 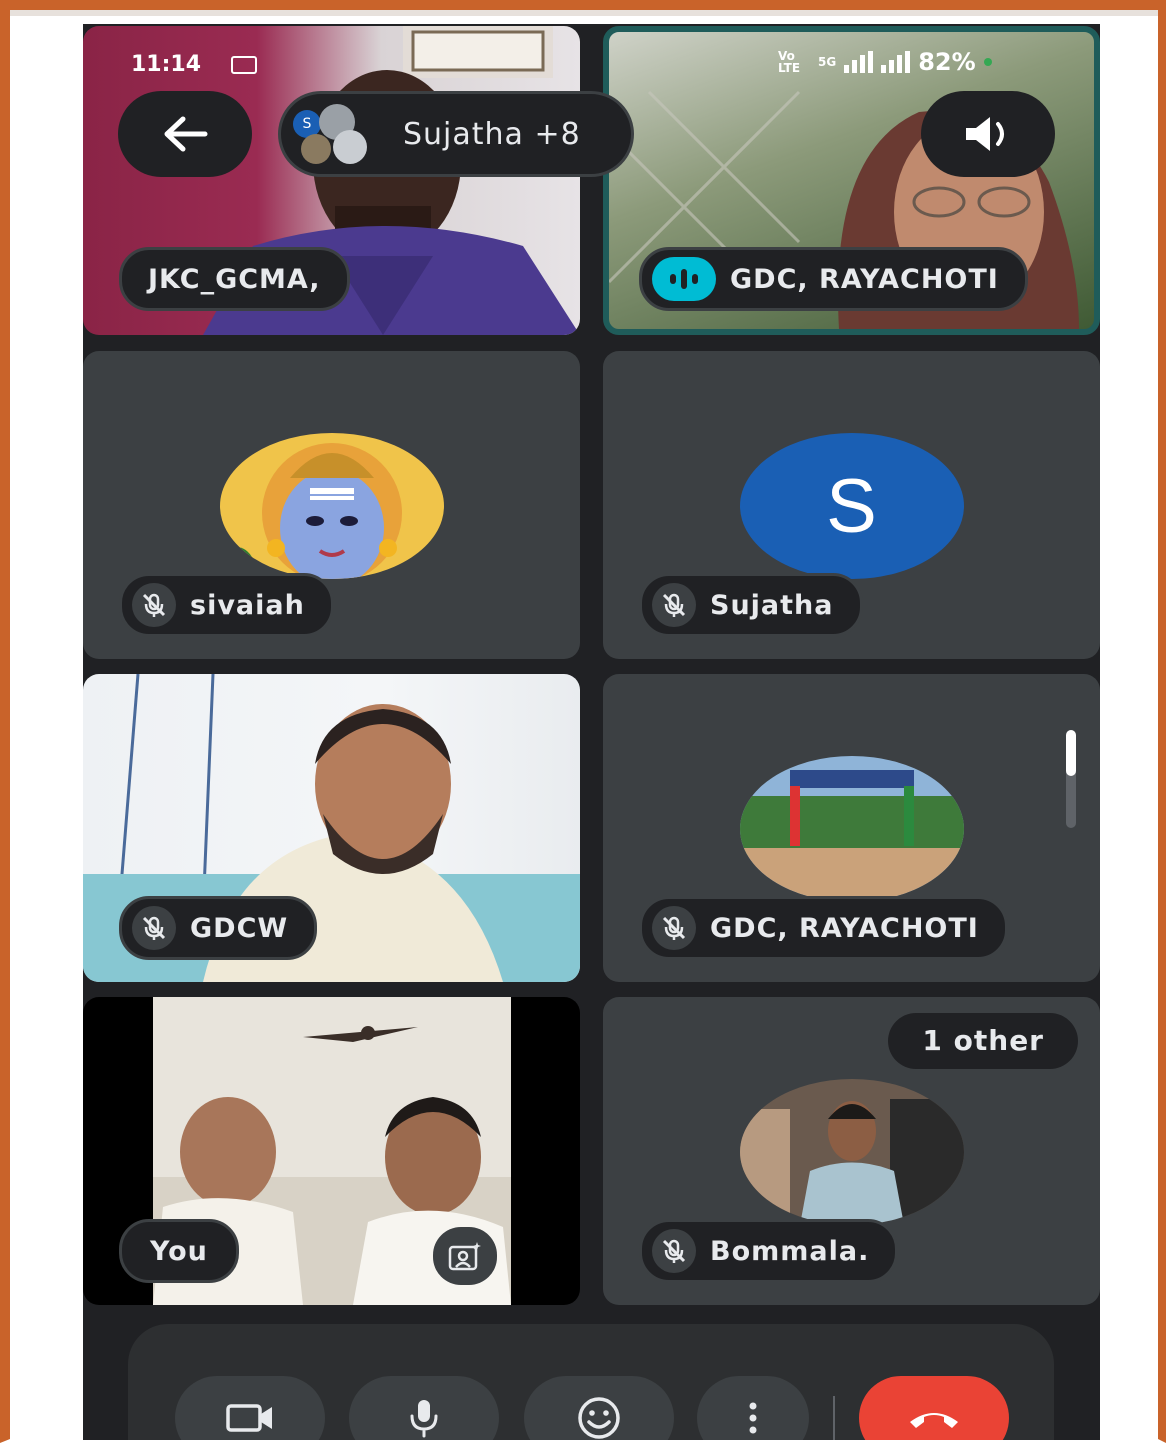 I want to click on participant-name: You, so click(x=179, y=1251).